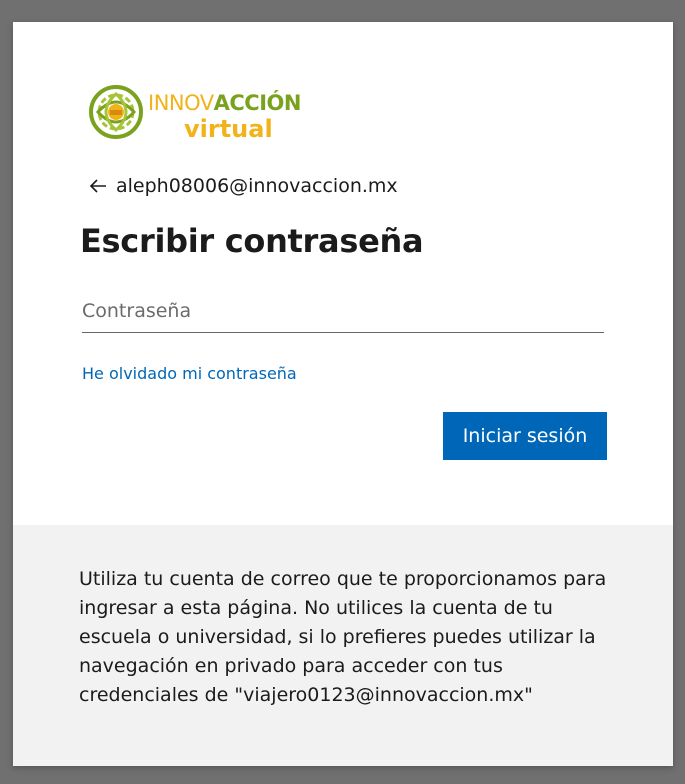 This screenshot has width=685, height=784. Describe the element at coordinates (525, 436) in the screenshot. I see `signin-button: Iniciar sesión` at that location.